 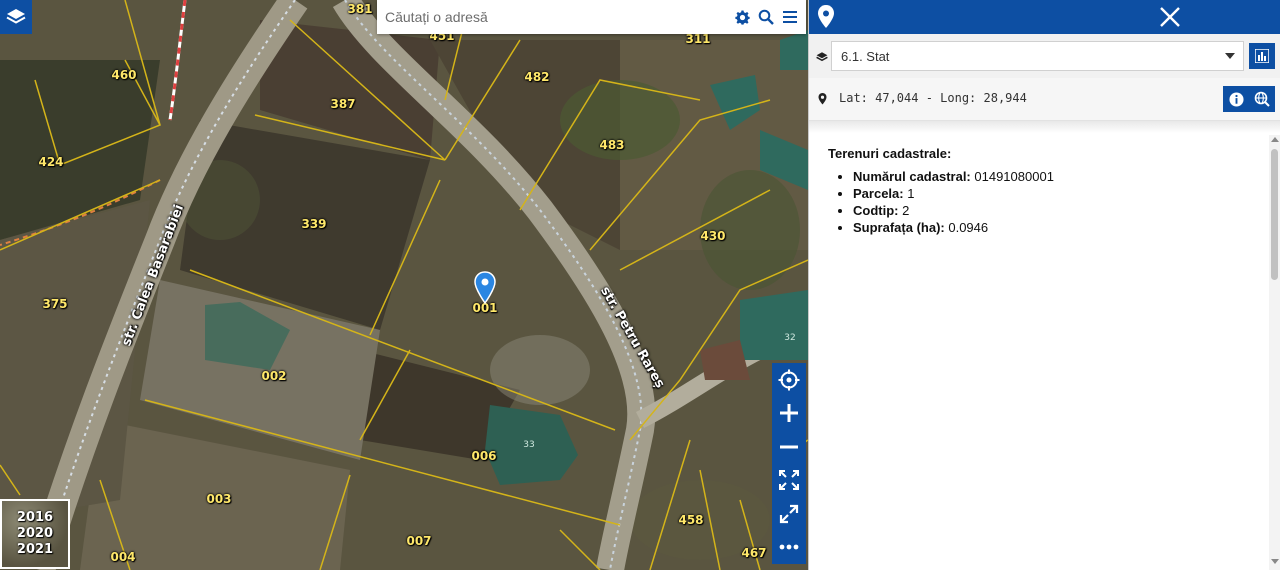 What do you see at coordinates (1170, 17) in the screenshot?
I see `close-icon` at bounding box center [1170, 17].